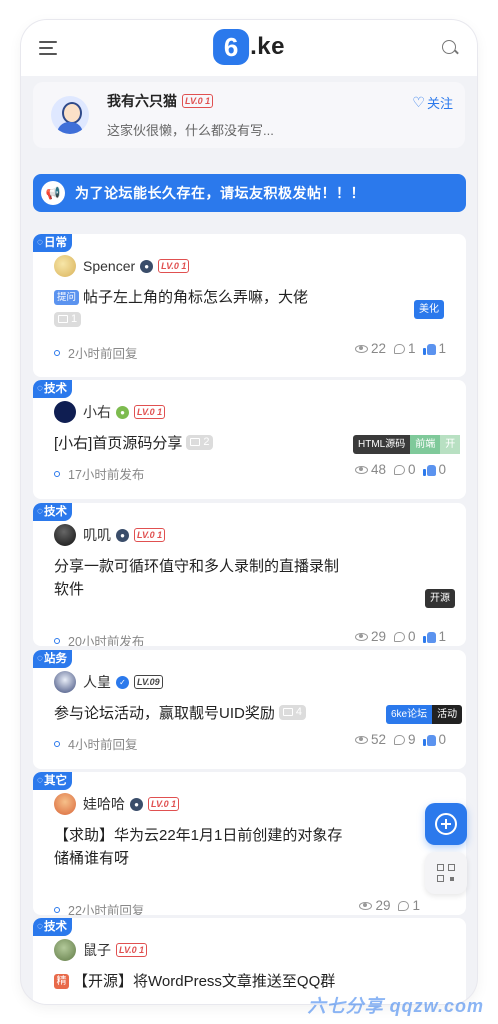  I want to click on comment-count: 1, so click(416, 905).